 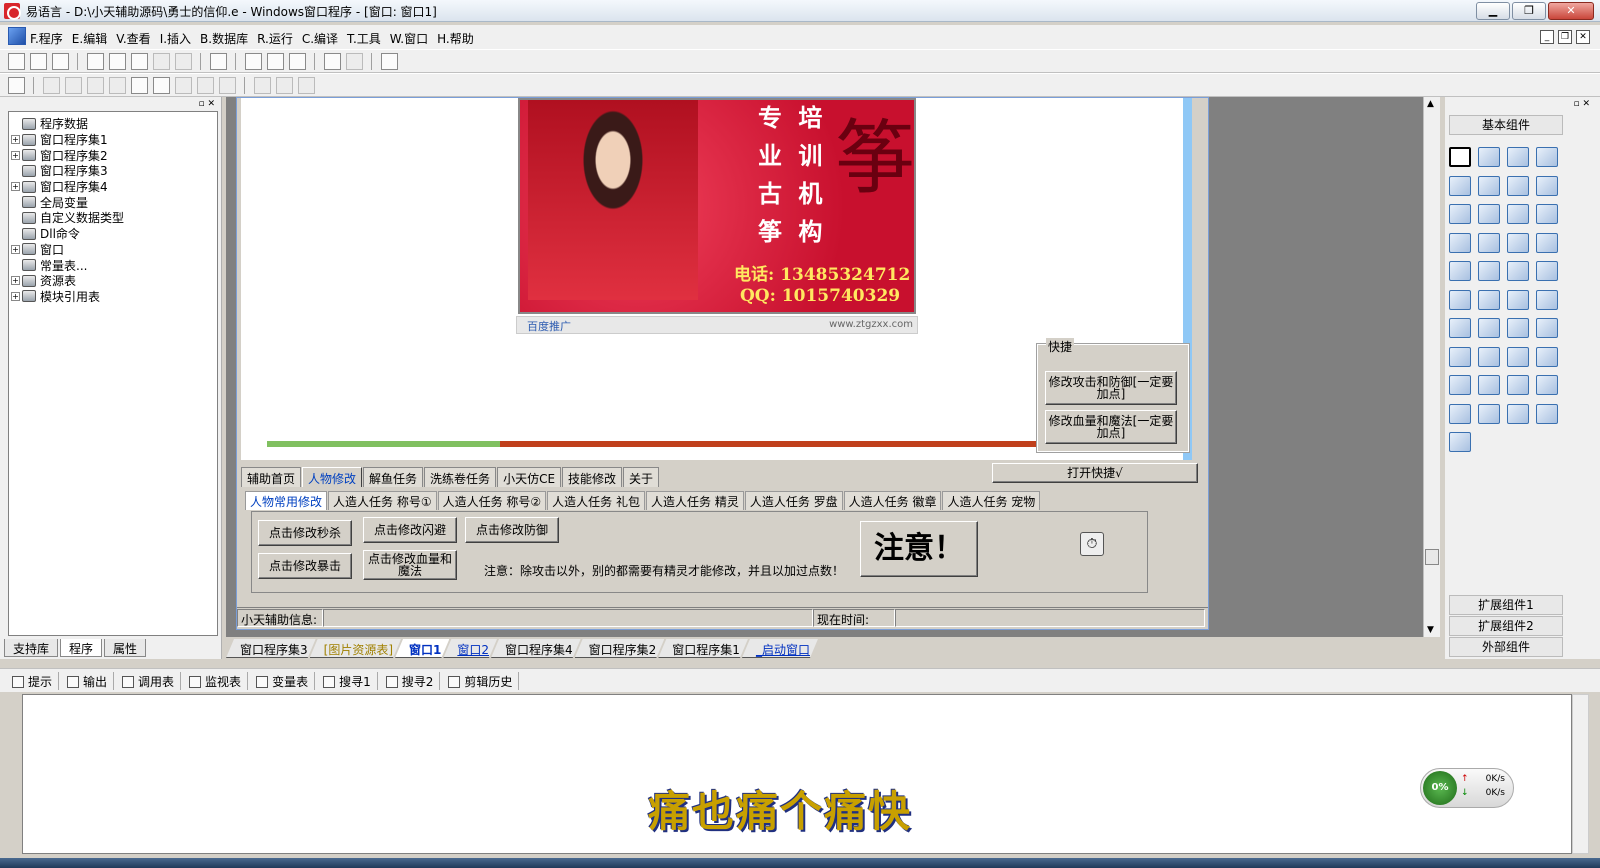 I want to click on designer-vscrollbar: ▲ ▼, so click(x=1431, y=367).